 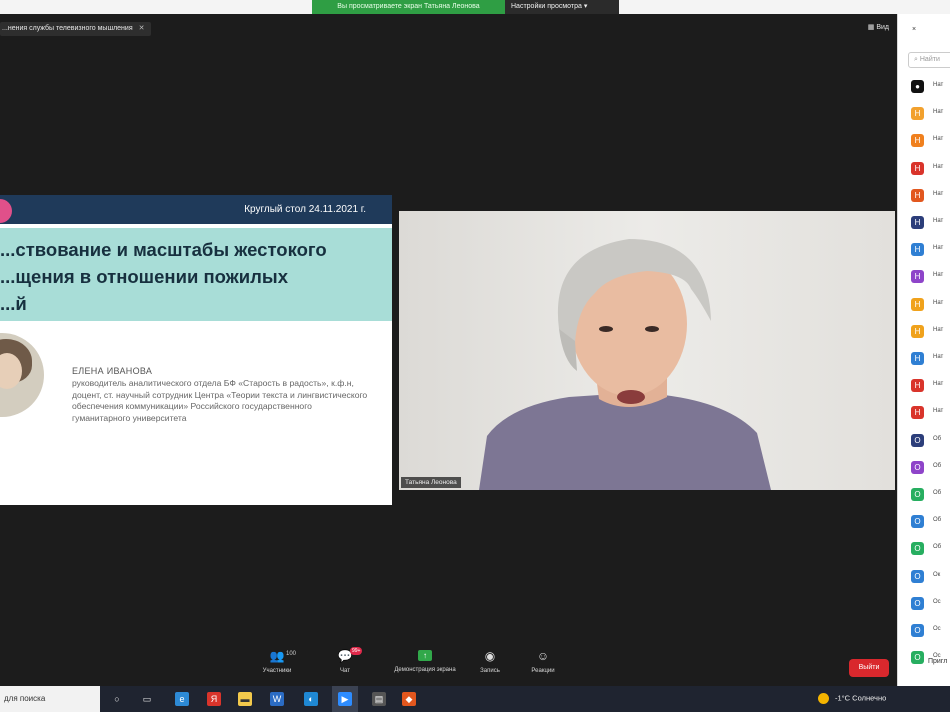 I want to click on sun-icon, so click(x=823, y=698).